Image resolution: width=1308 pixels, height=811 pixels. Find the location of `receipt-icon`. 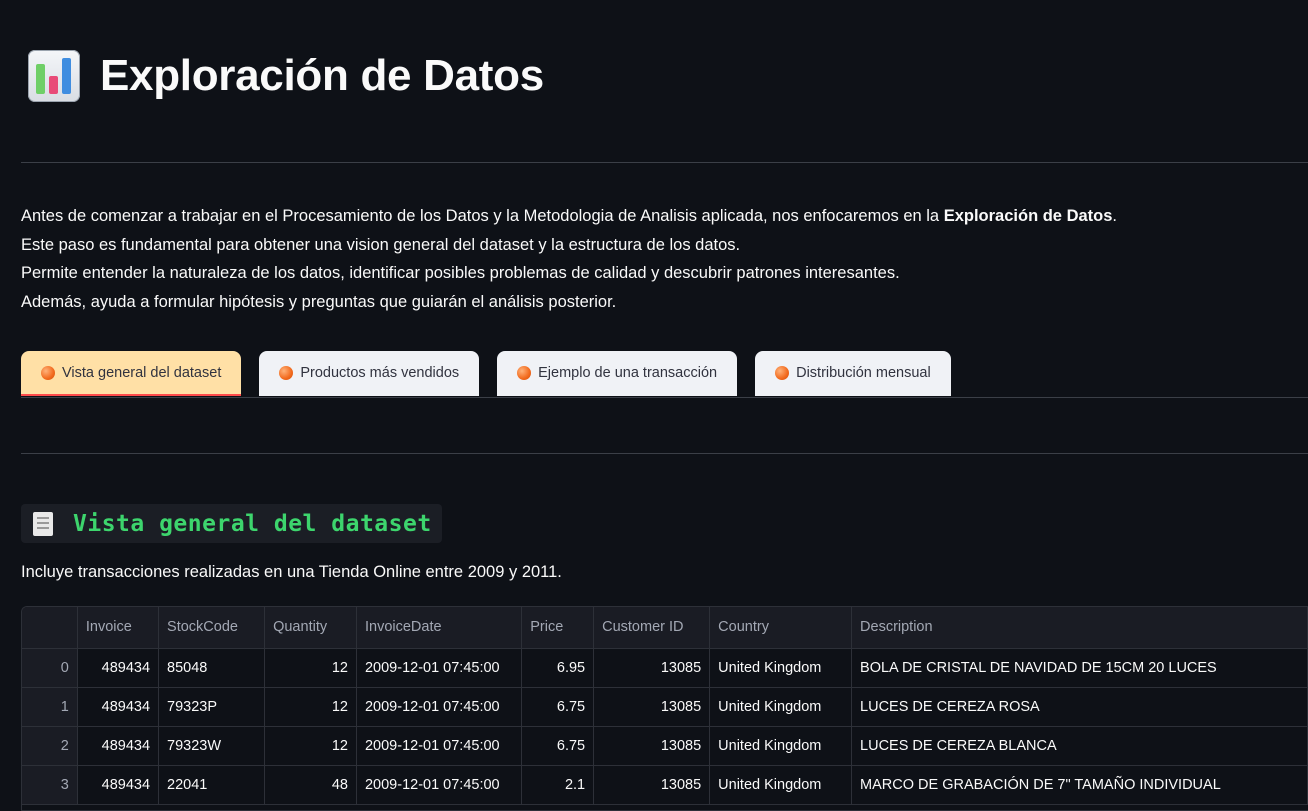

receipt-icon is located at coordinates (43, 523).